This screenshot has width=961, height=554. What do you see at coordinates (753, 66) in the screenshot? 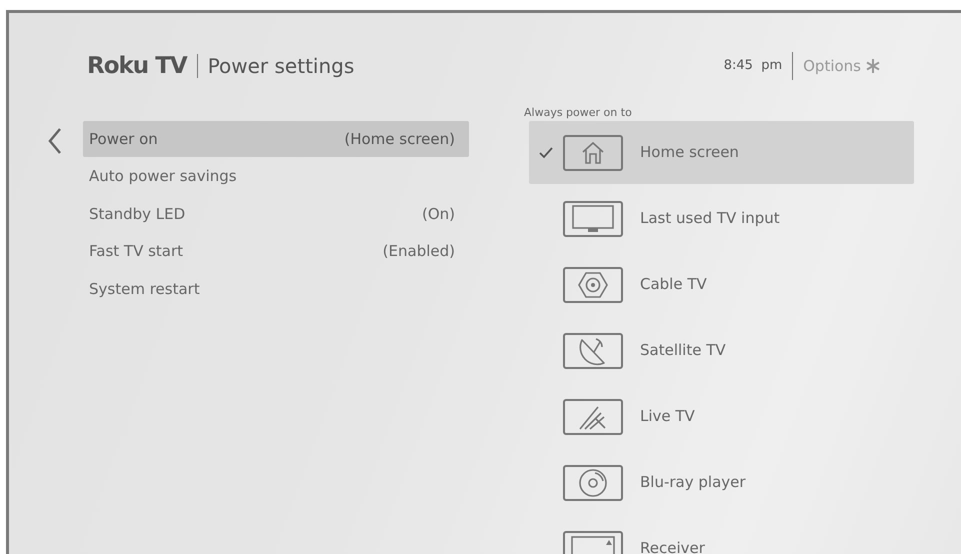
I see `clock-time: 8:45 pm` at bounding box center [753, 66].